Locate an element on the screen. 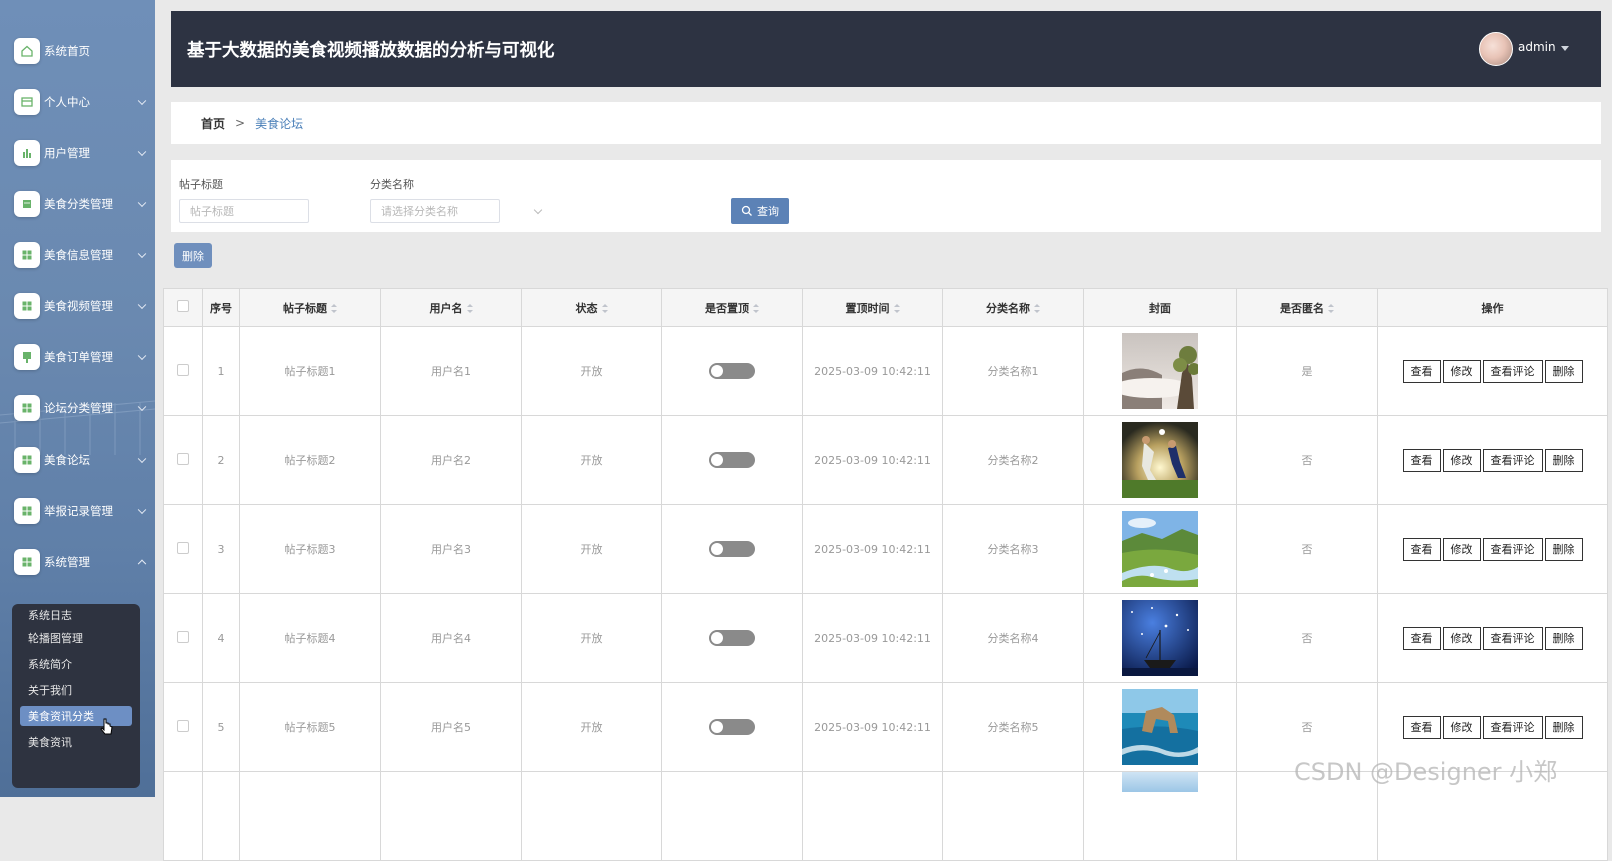 The height and width of the screenshot is (861, 1612). column-header: 操作 is located at coordinates (1492, 307).